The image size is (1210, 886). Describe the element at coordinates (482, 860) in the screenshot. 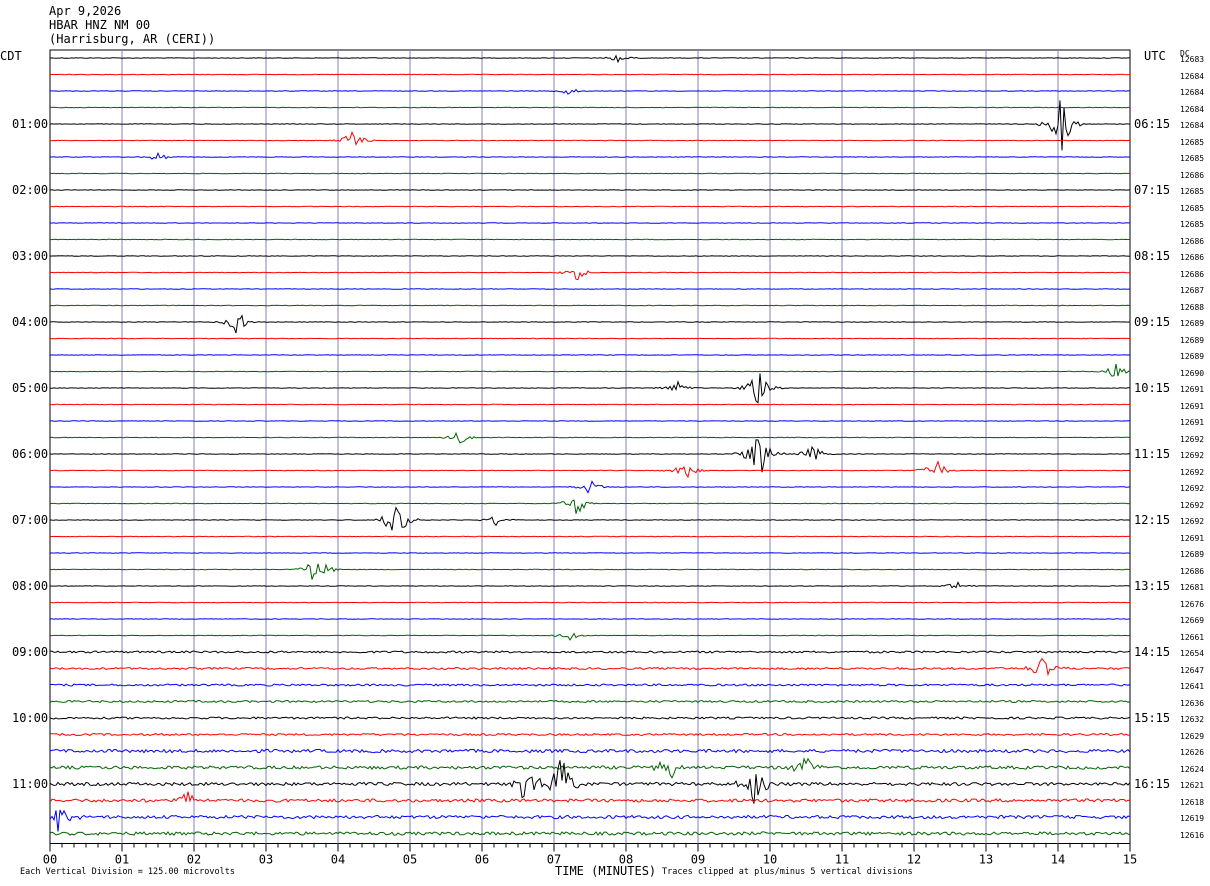

I see `x-tick-label: 06` at that location.